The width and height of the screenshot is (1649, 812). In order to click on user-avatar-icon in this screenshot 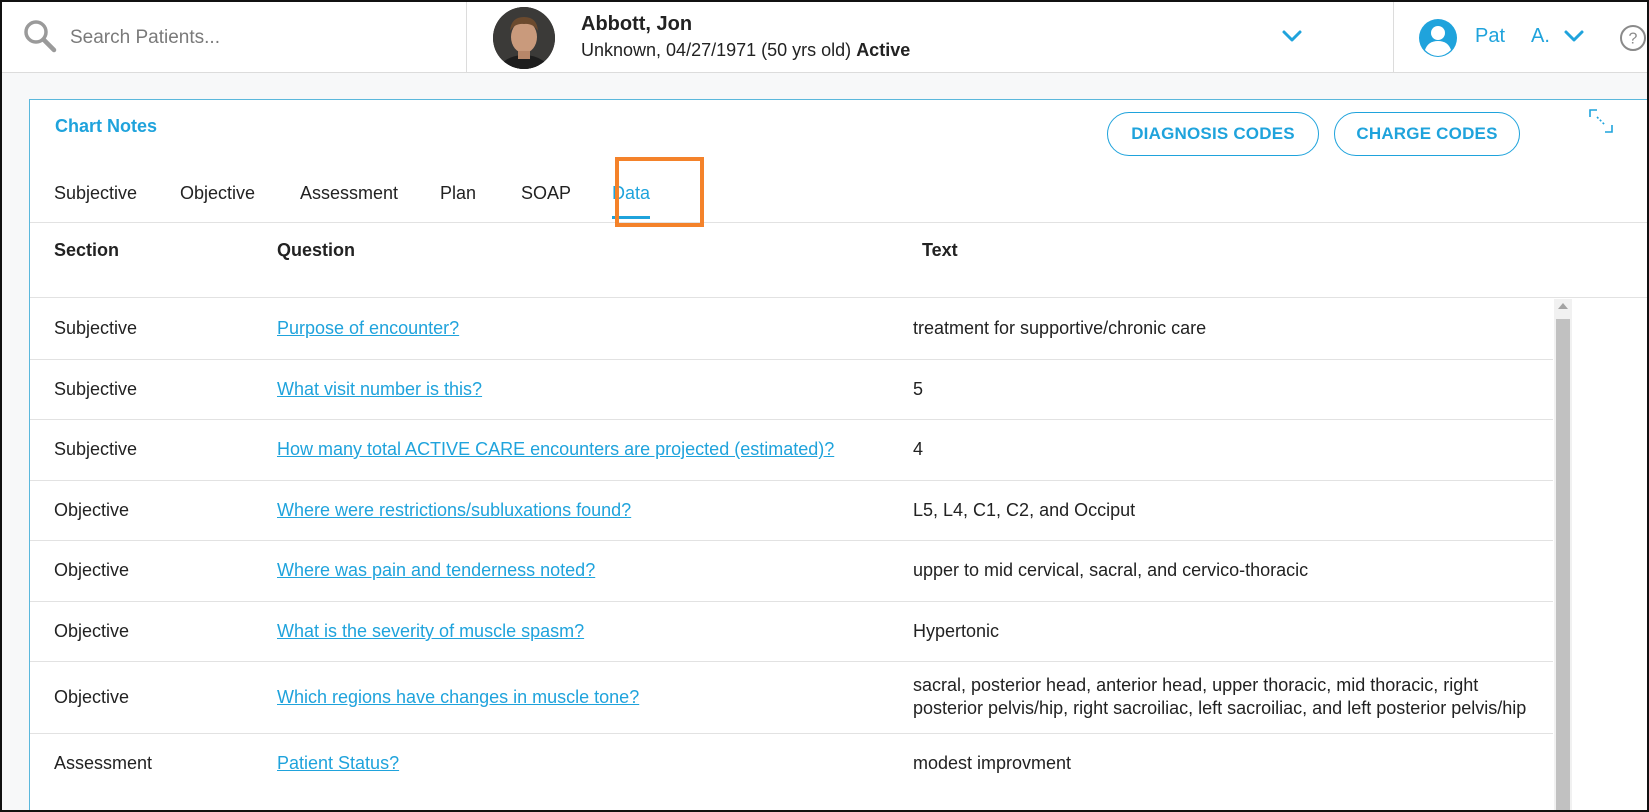, I will do `click(1438, 38)`.